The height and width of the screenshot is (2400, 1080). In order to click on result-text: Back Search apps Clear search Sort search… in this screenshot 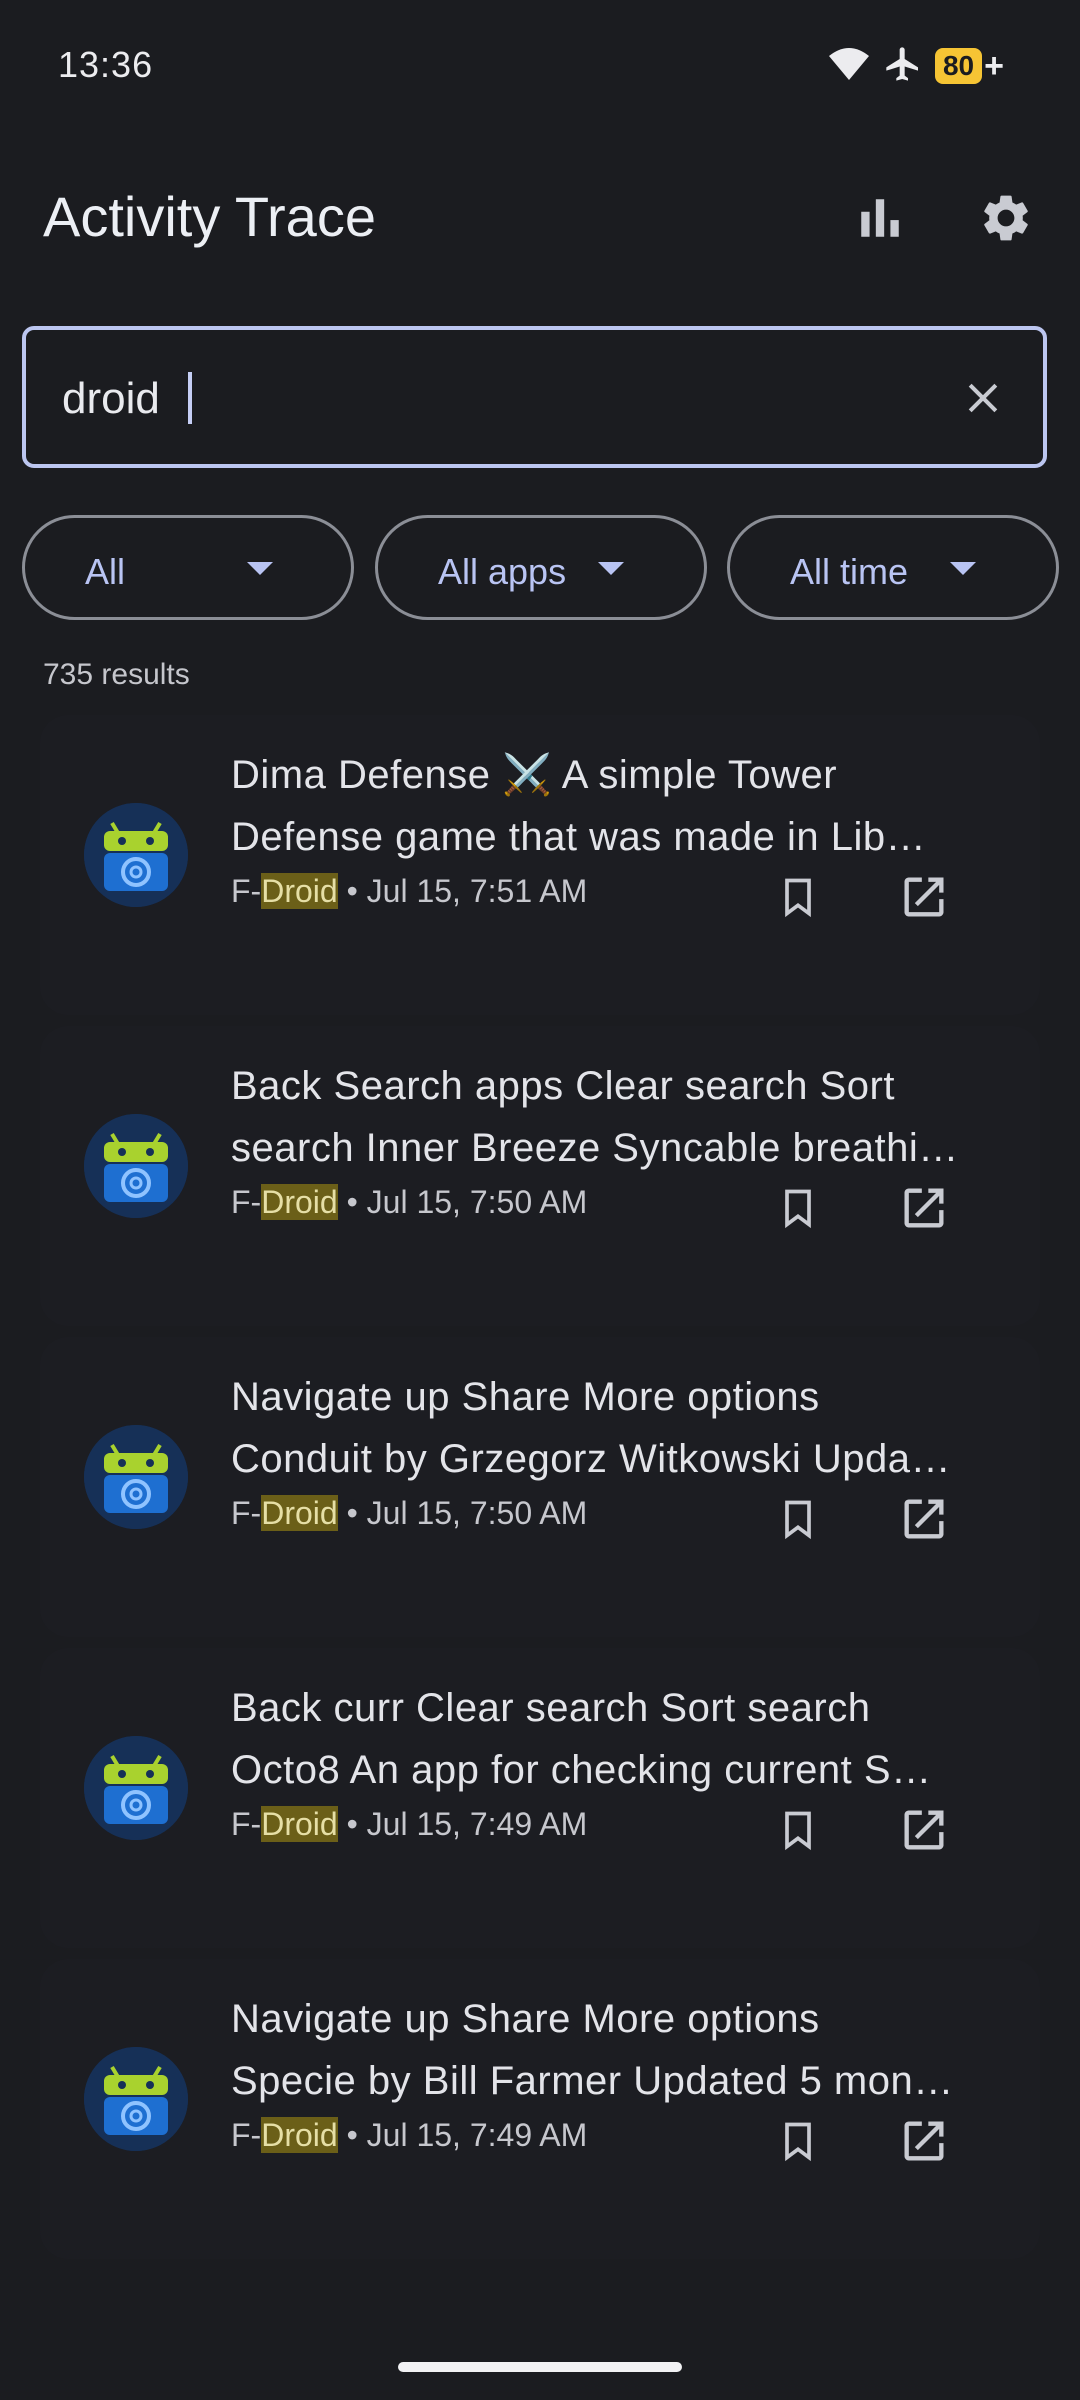, I will do `click(611, 1117)`.